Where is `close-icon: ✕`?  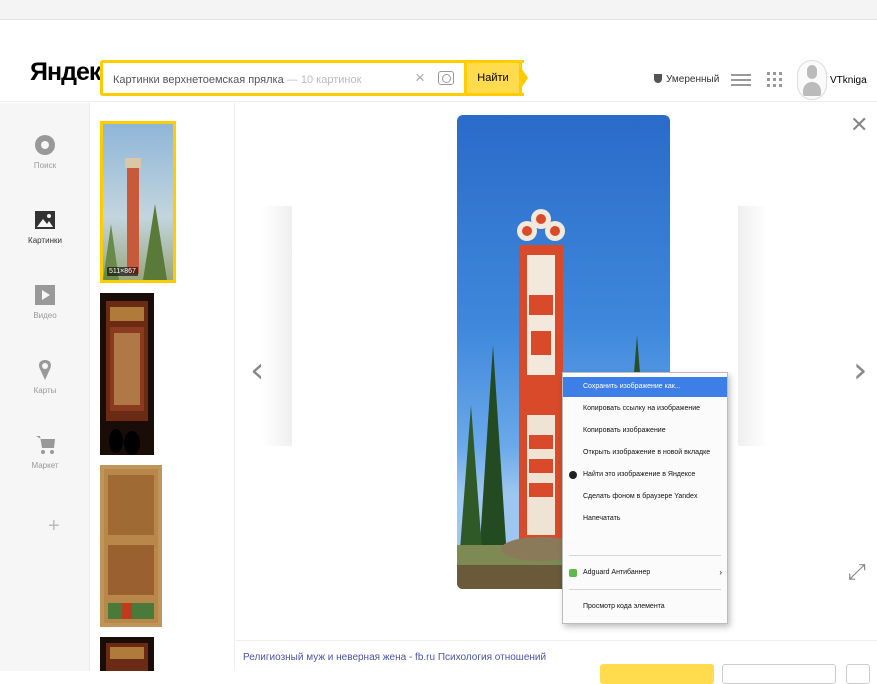 close-icon: ✕ is located at coordinates (859, 125).